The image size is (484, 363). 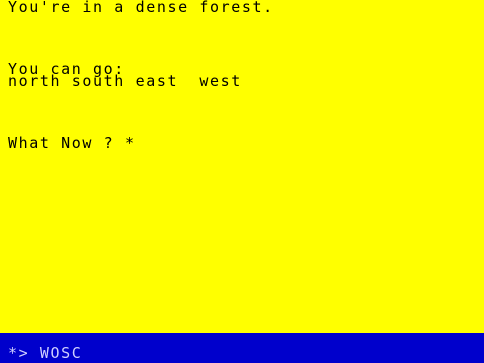 I want to click on exits-list: north south east west, so click(x=125, y=81).